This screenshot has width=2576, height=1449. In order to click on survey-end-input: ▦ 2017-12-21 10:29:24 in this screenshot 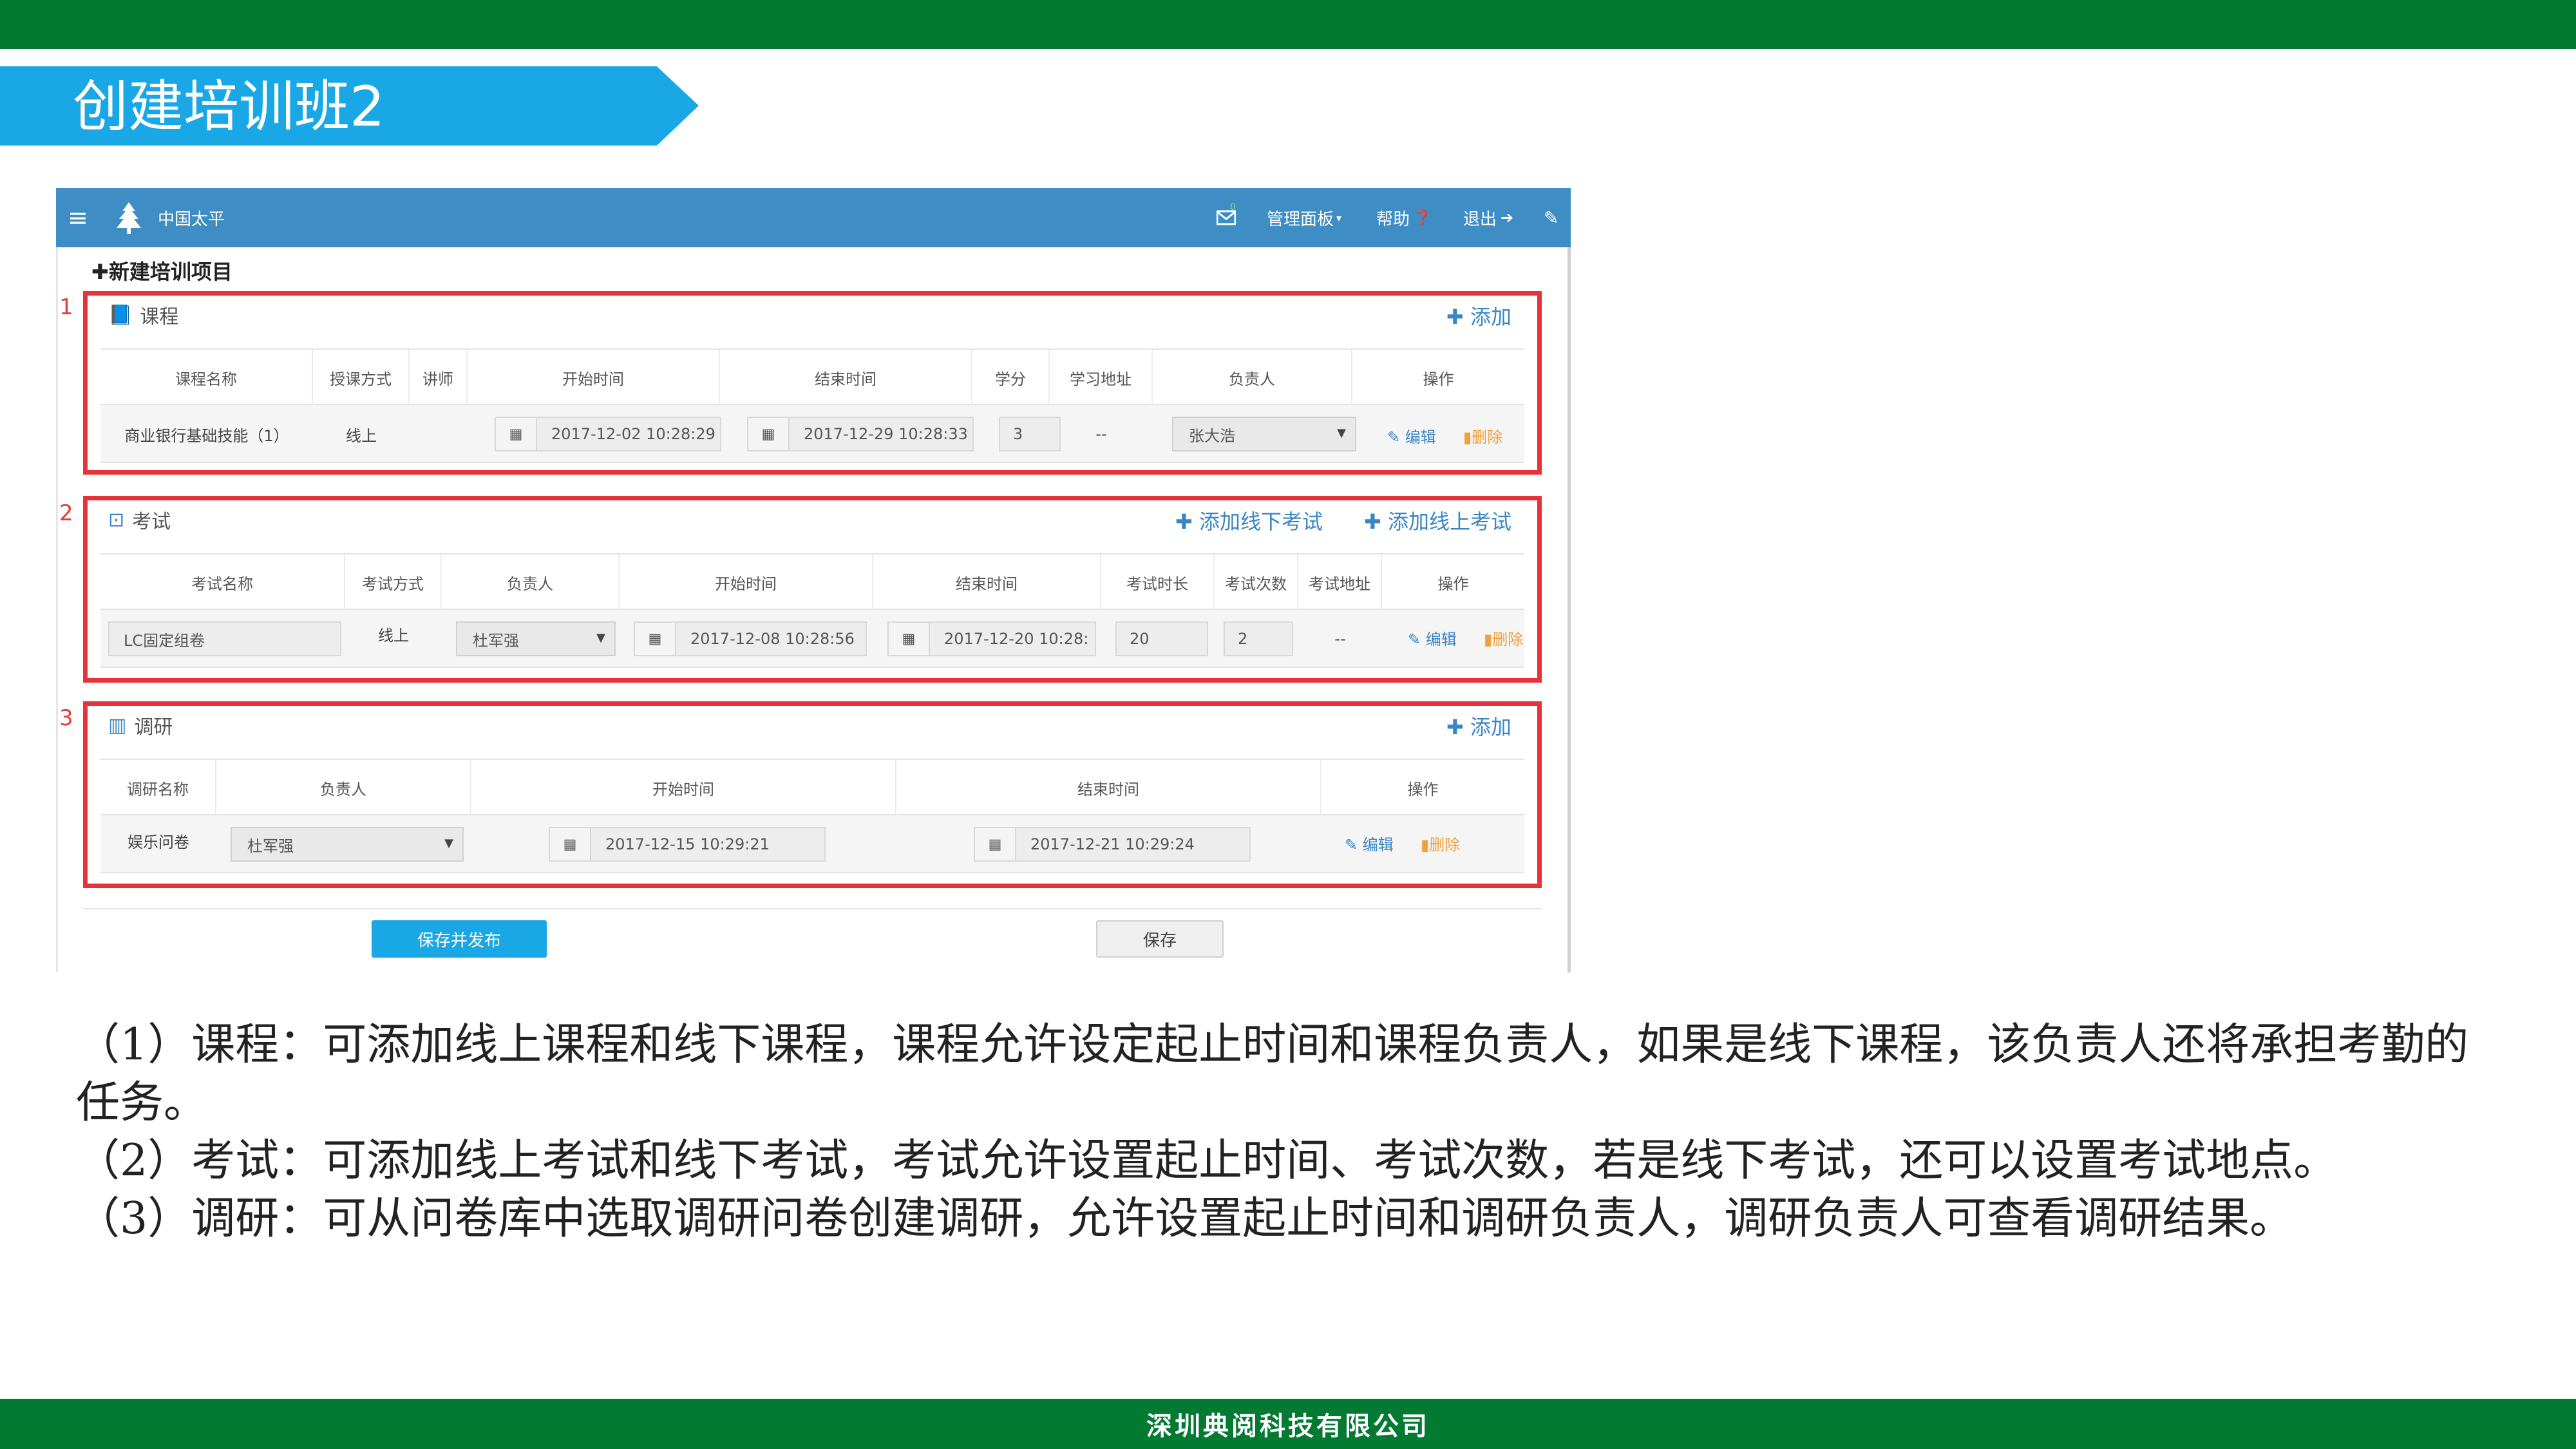, I will do `click(1112, 845)`.